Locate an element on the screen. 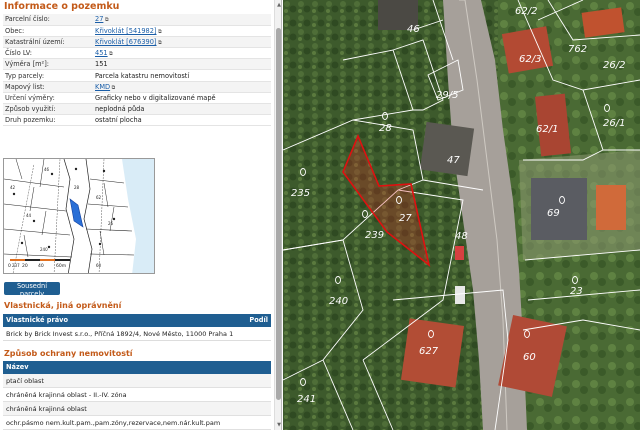  parcel-minimap: 42 46 44 62 26 240 237 60 28 0 20 40 60m is located at coordinates (79, 216).